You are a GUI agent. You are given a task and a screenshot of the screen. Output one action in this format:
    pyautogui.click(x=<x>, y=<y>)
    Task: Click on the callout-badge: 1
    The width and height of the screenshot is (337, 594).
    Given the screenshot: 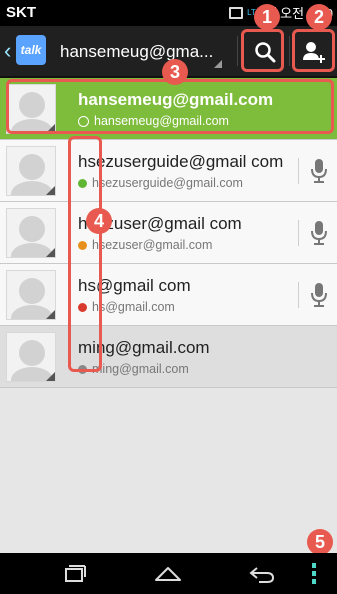 What is the action you would take?
    pyautogui.click(x=267, y=17)
    